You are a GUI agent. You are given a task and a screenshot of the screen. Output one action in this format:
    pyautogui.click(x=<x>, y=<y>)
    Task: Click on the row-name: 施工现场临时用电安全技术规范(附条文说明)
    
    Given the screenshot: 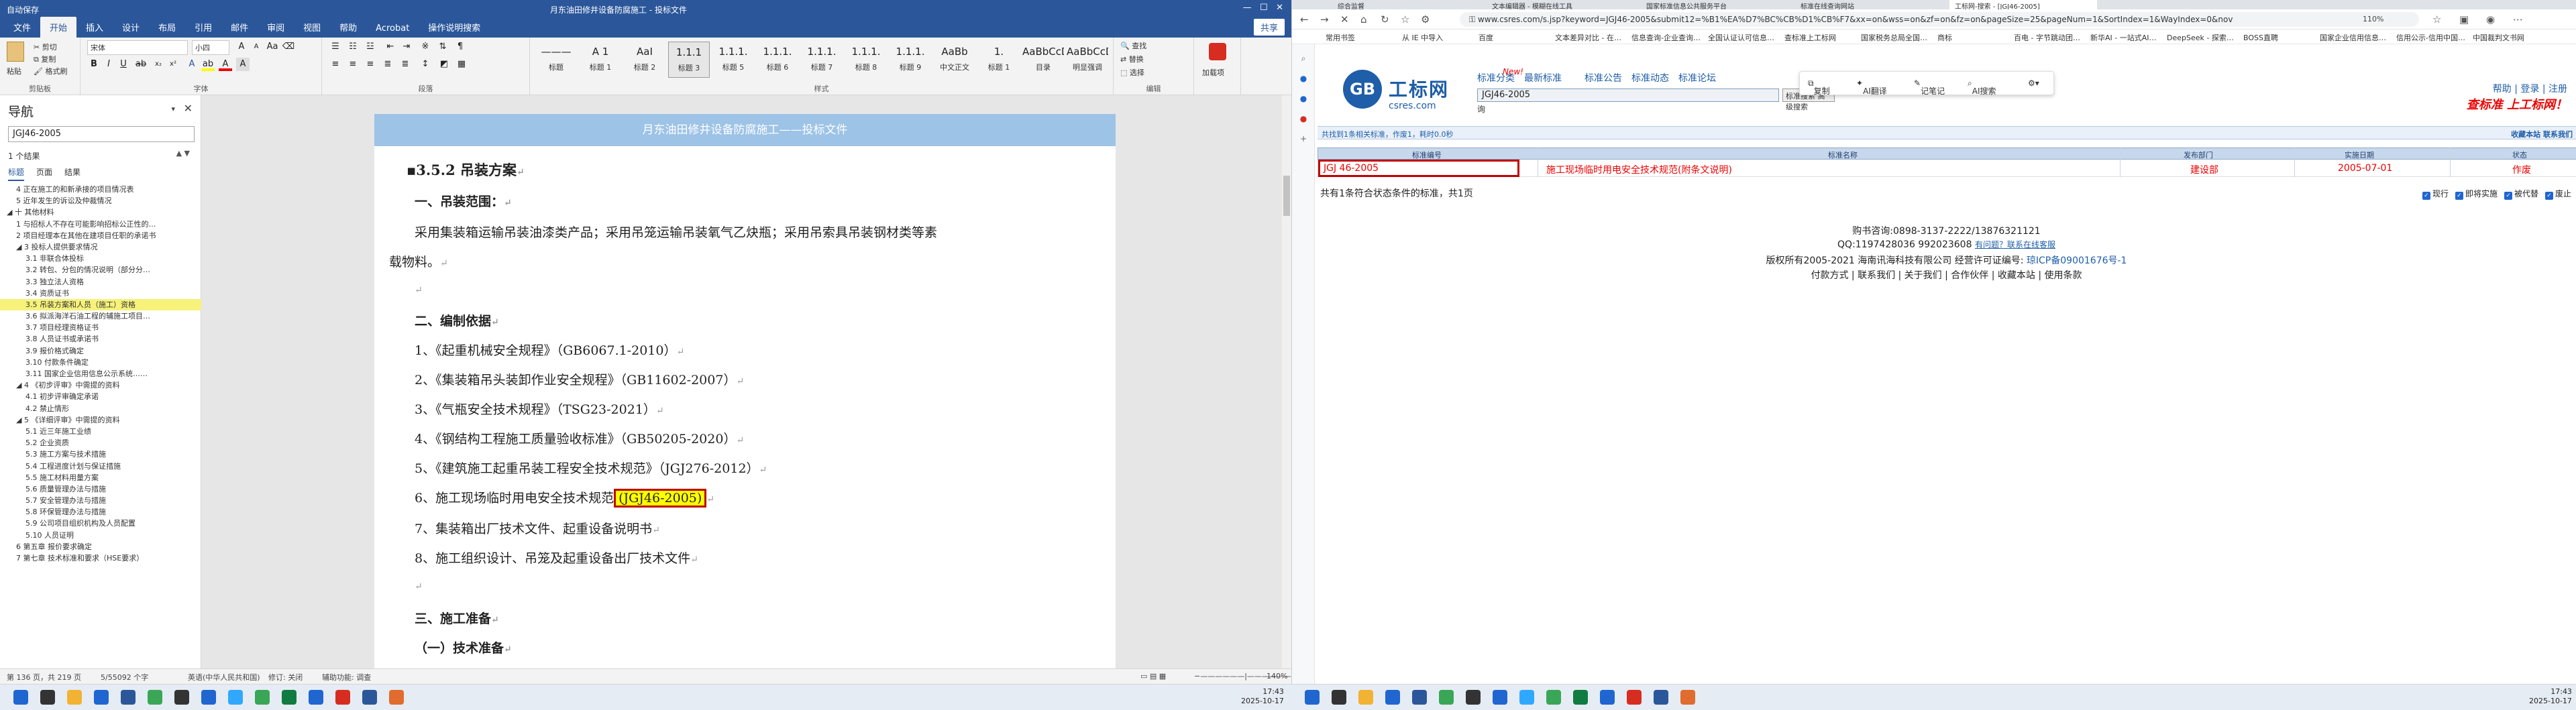 What is the action you would take?
    pyautogui.click(x=1639, y=169)
    